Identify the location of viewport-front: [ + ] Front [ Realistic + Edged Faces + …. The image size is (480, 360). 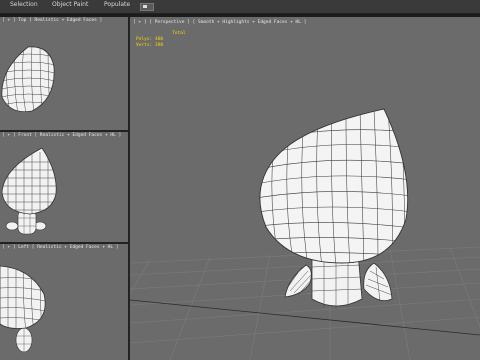
(64, 187).